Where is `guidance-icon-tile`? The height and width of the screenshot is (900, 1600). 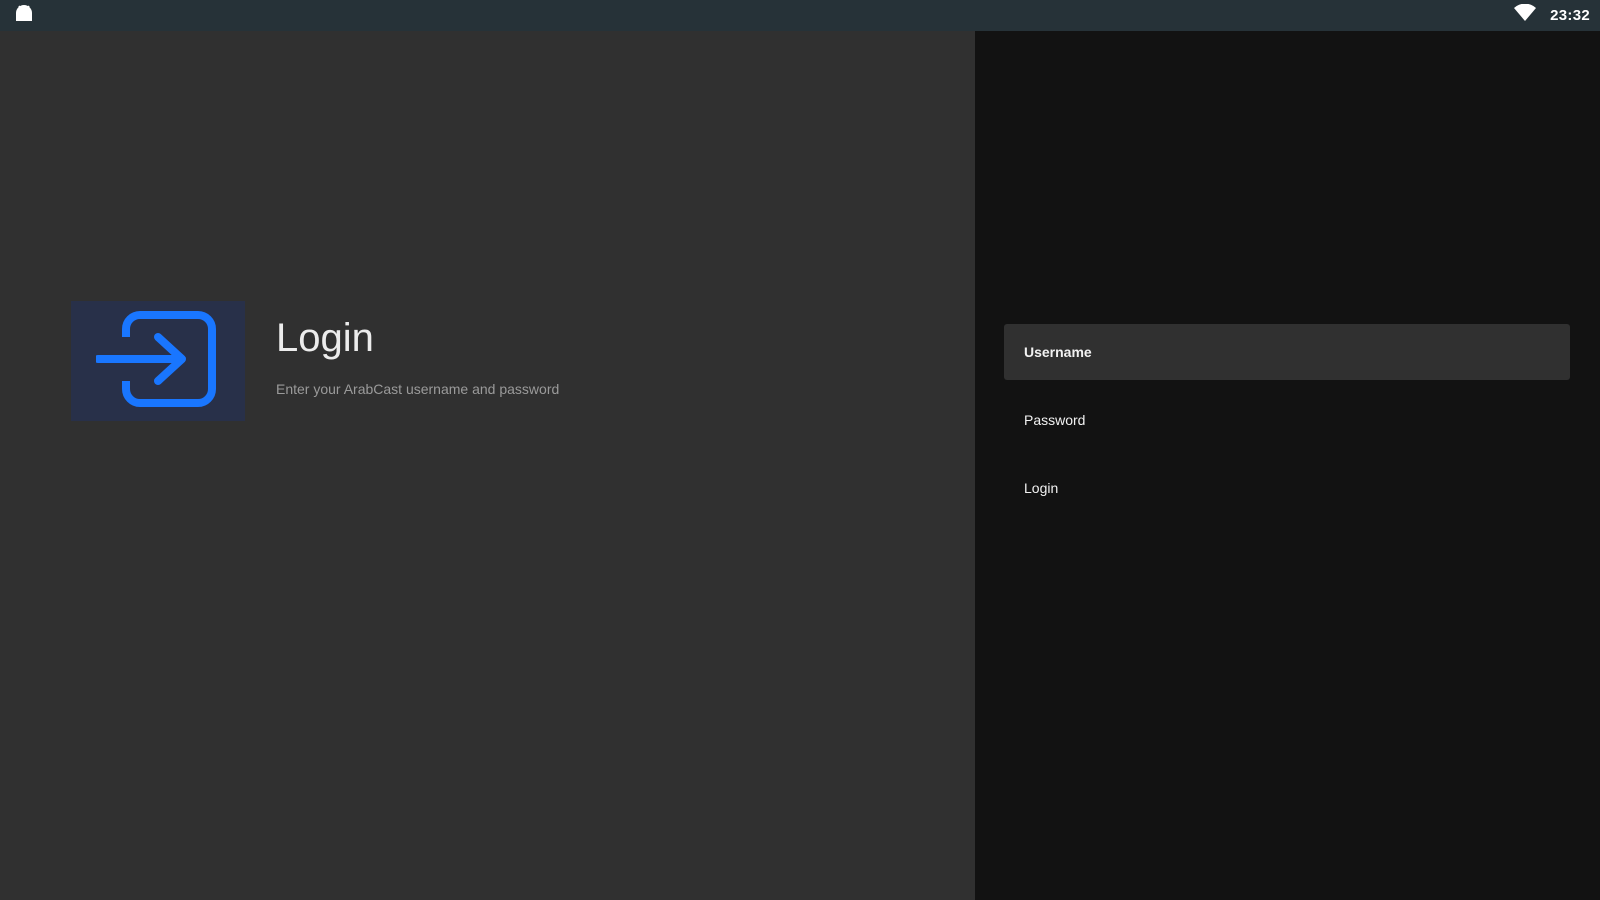 guidance-icon-tile is located at coordinates (158, 361).